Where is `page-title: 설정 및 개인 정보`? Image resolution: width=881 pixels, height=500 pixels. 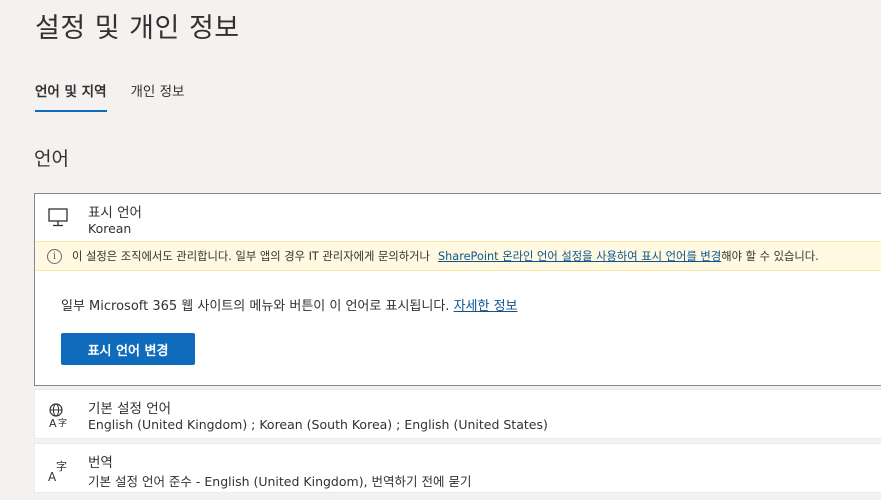 page-title: 설정 및 개인 정보 is located at coordinates (137, 28).